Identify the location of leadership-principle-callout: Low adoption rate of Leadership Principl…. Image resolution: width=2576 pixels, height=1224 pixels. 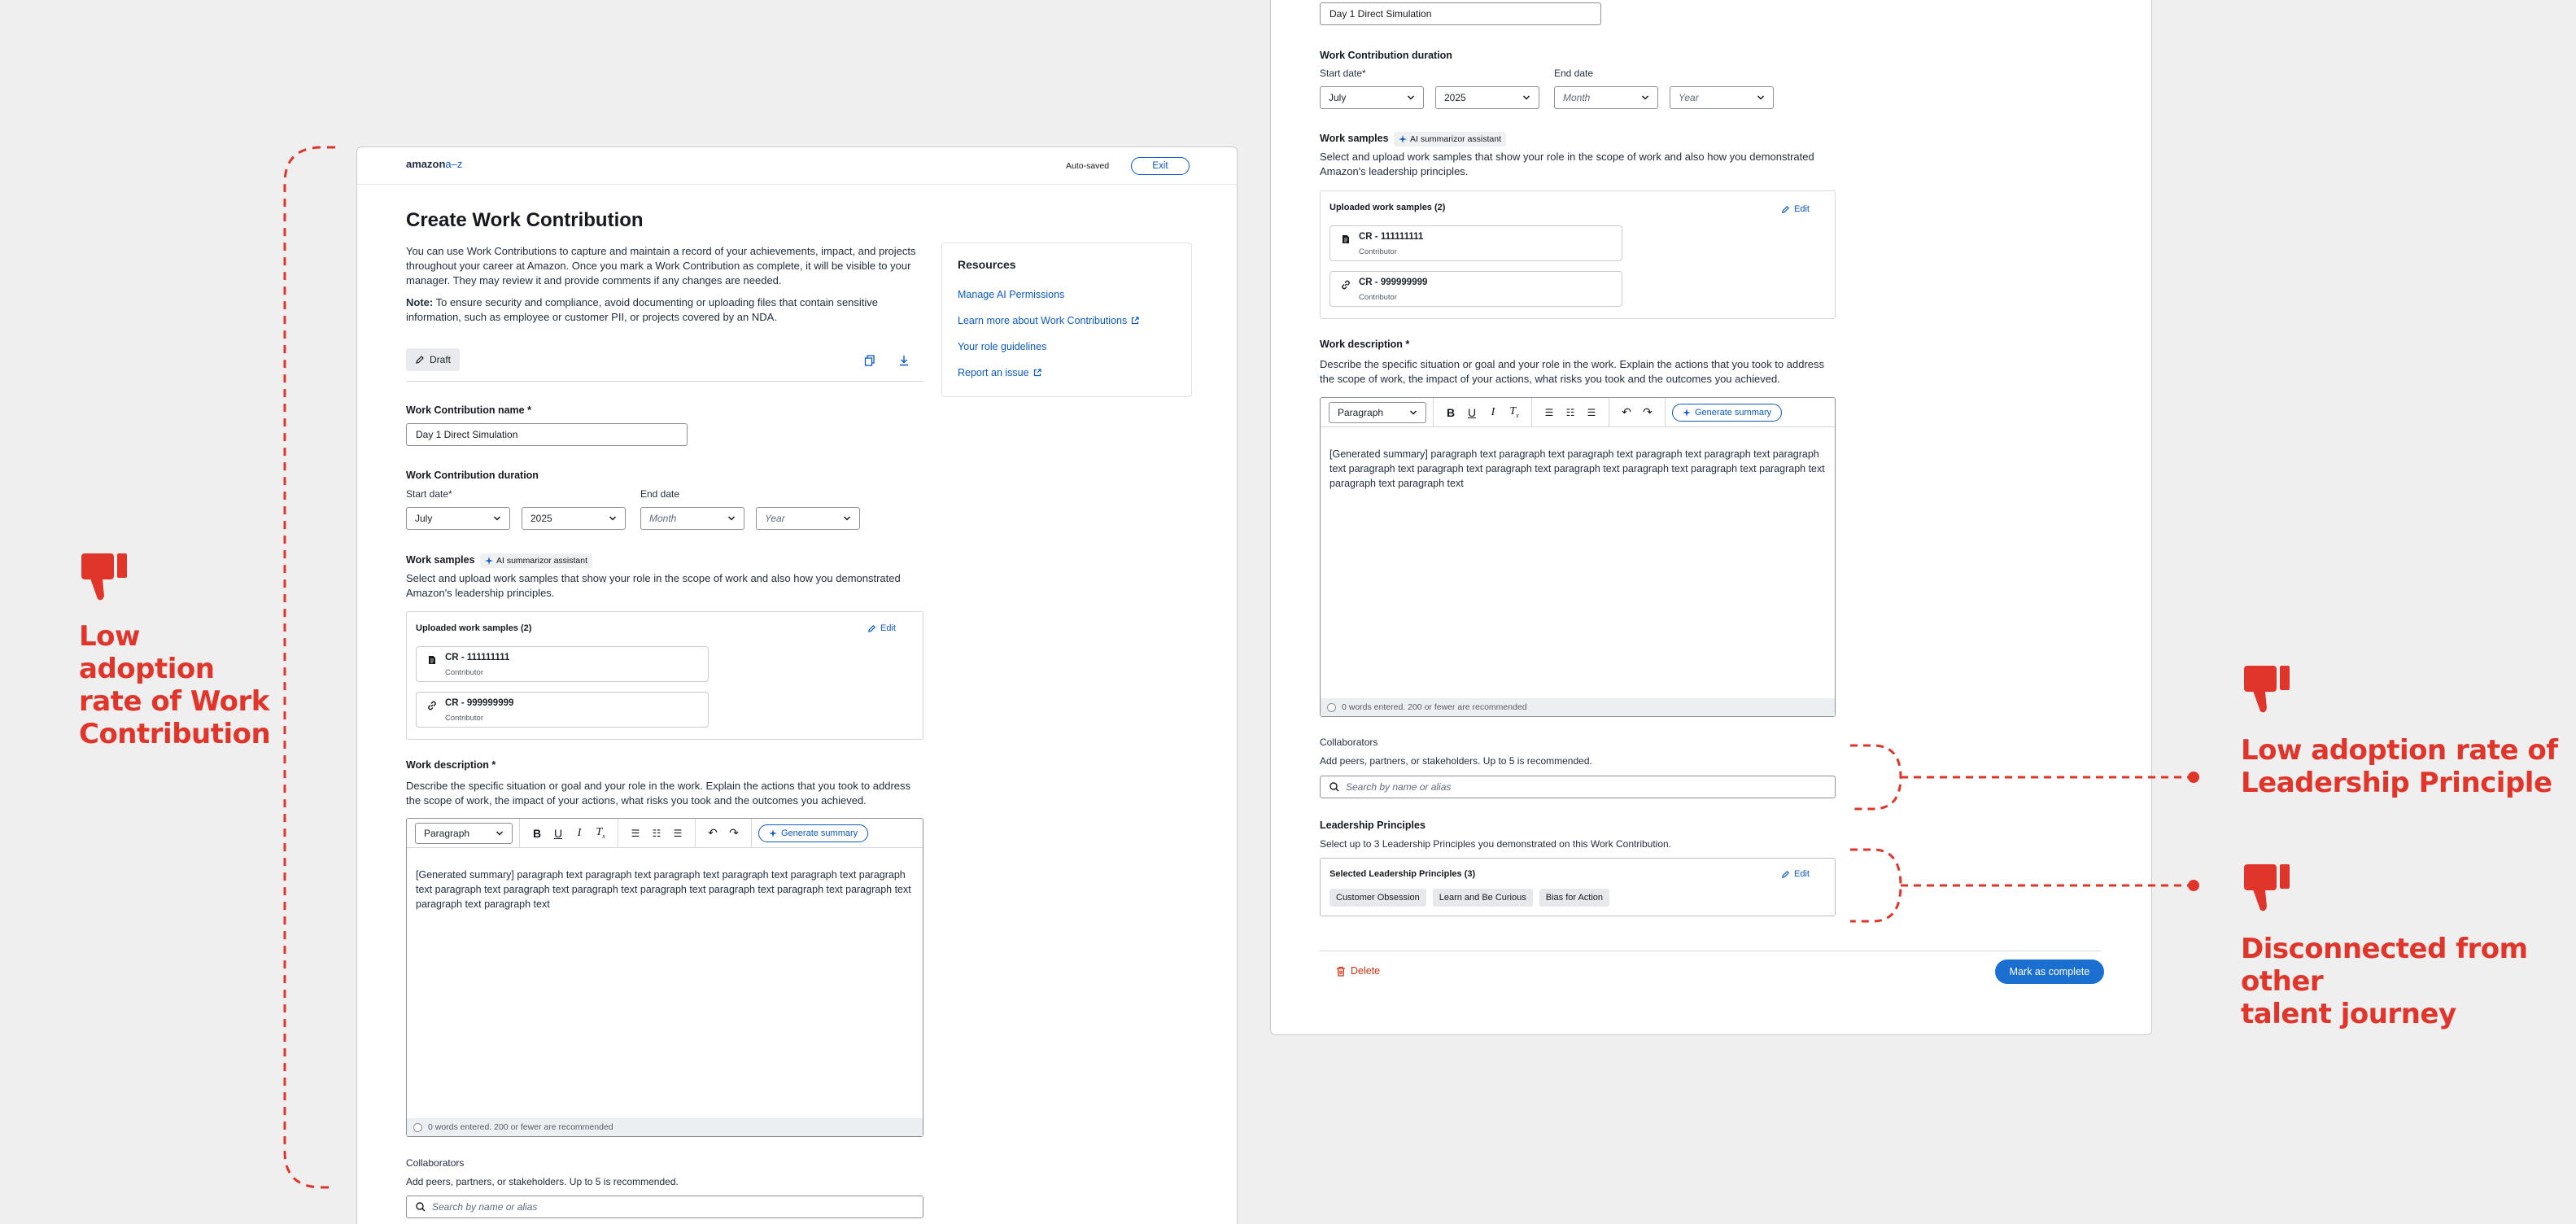
(2399, 766).